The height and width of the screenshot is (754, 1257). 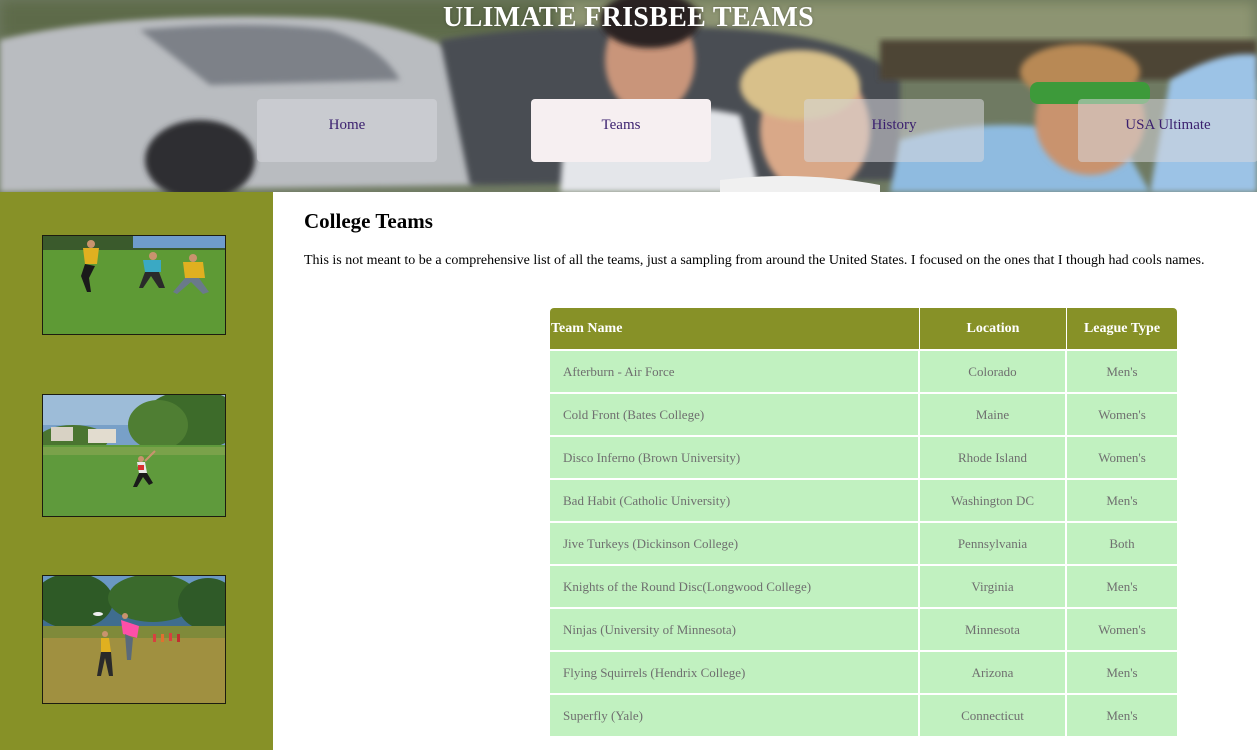 What do you see at coordinates (368, 221) in the screenshot?
I see `page-heading: College Teams` at bounding box center [368, 221].